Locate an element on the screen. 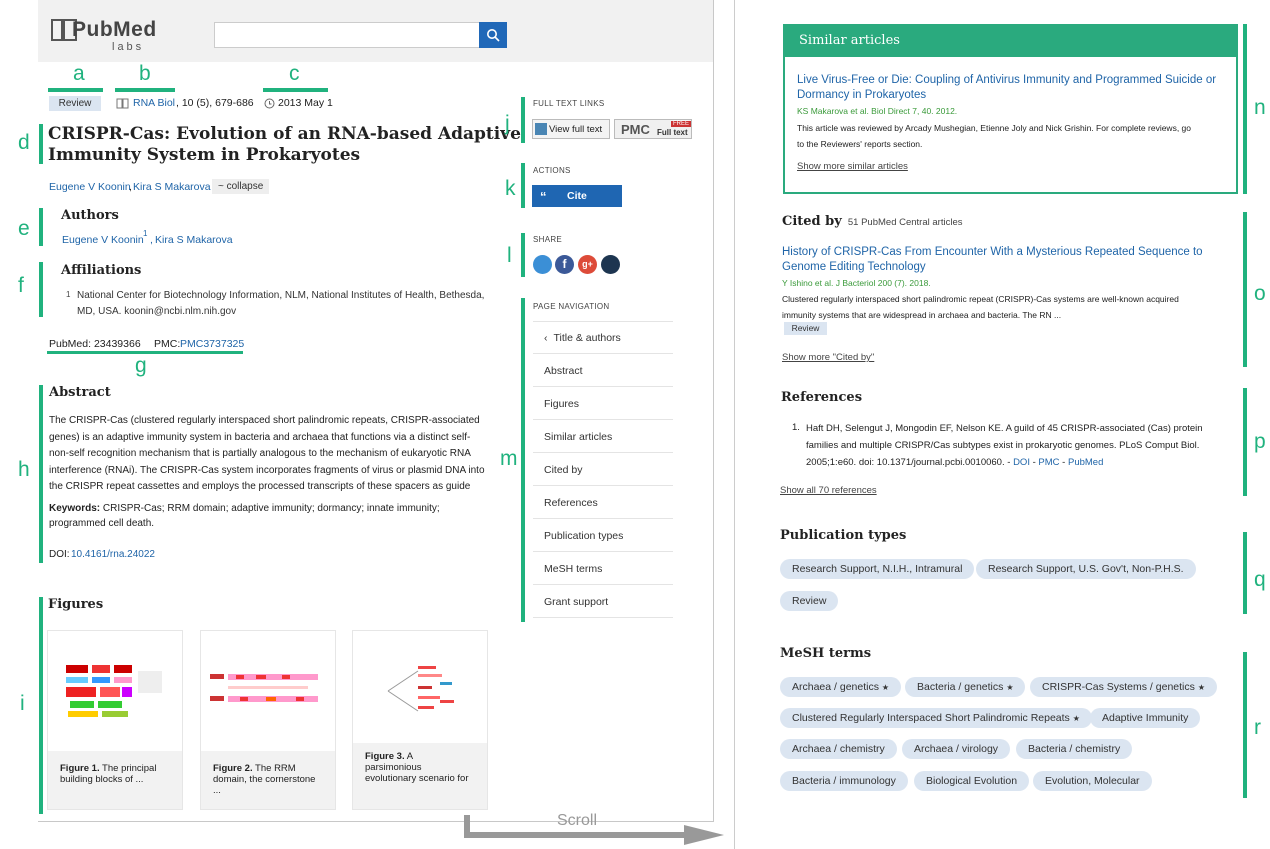  authors-section-author1: Eugene V Koonin is located at coordinates (103, 240).